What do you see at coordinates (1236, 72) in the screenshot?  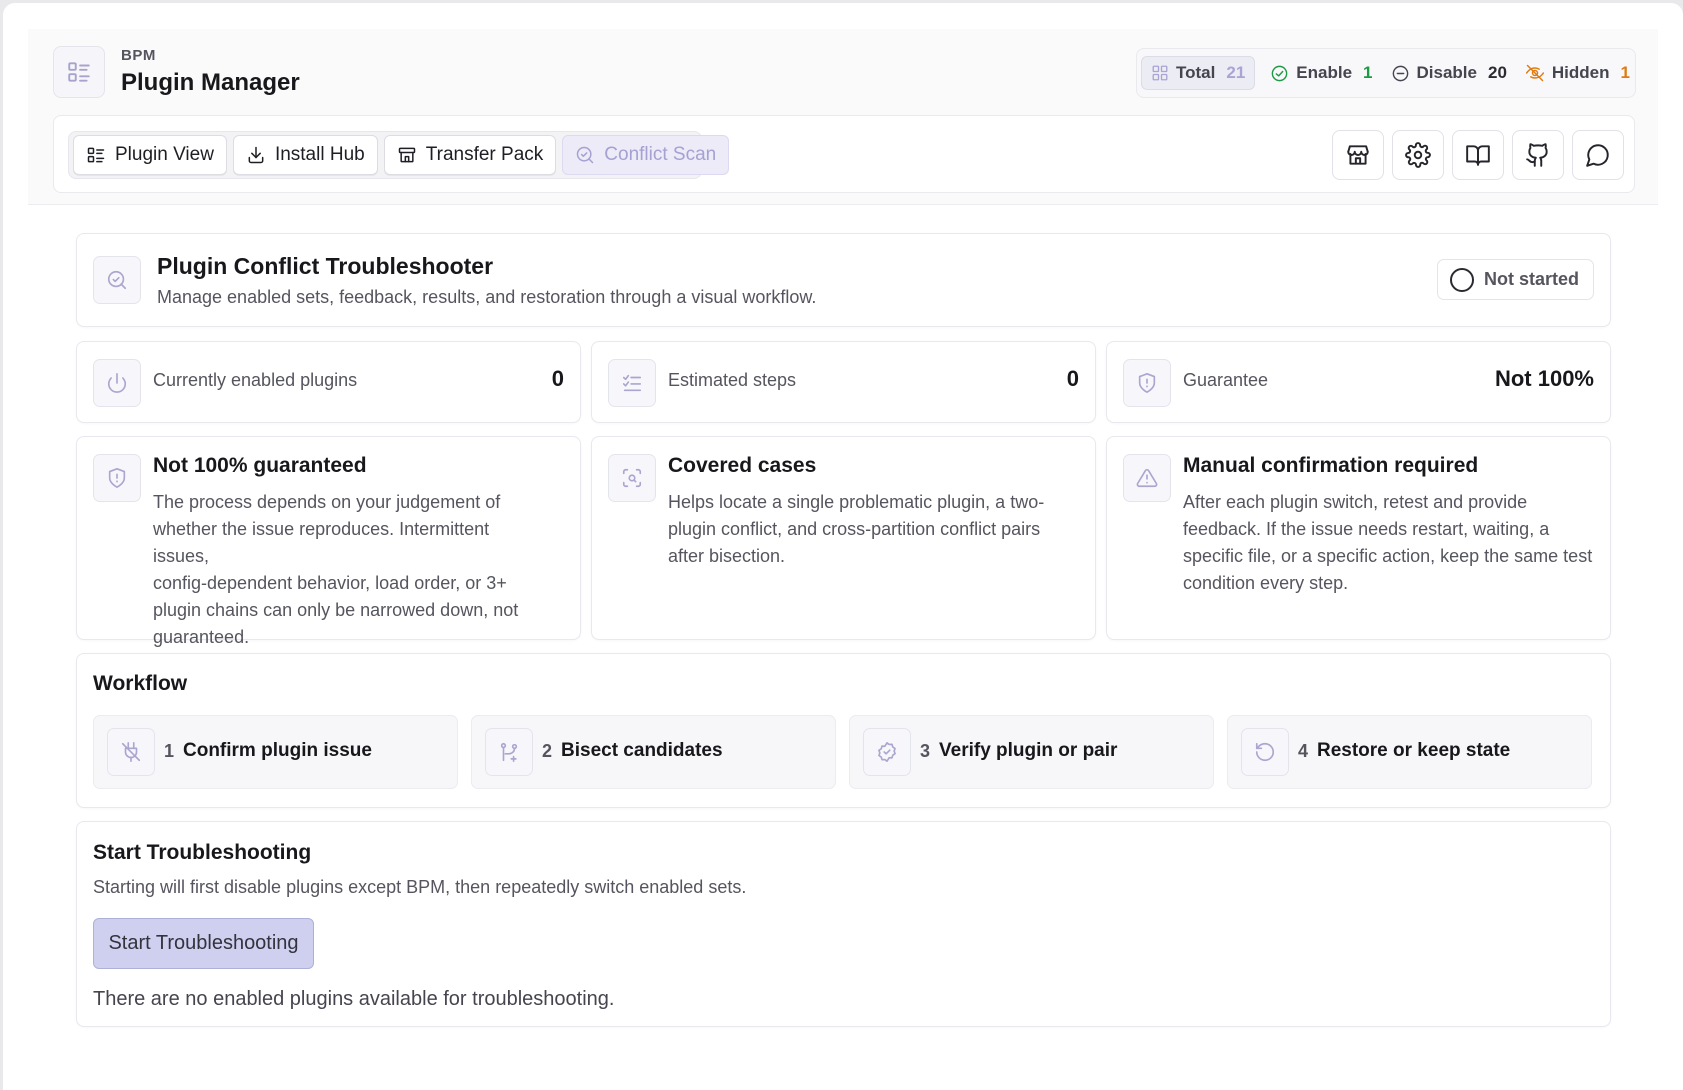 I see `stat-total-value: 21` at bounding box center [1236, 72].